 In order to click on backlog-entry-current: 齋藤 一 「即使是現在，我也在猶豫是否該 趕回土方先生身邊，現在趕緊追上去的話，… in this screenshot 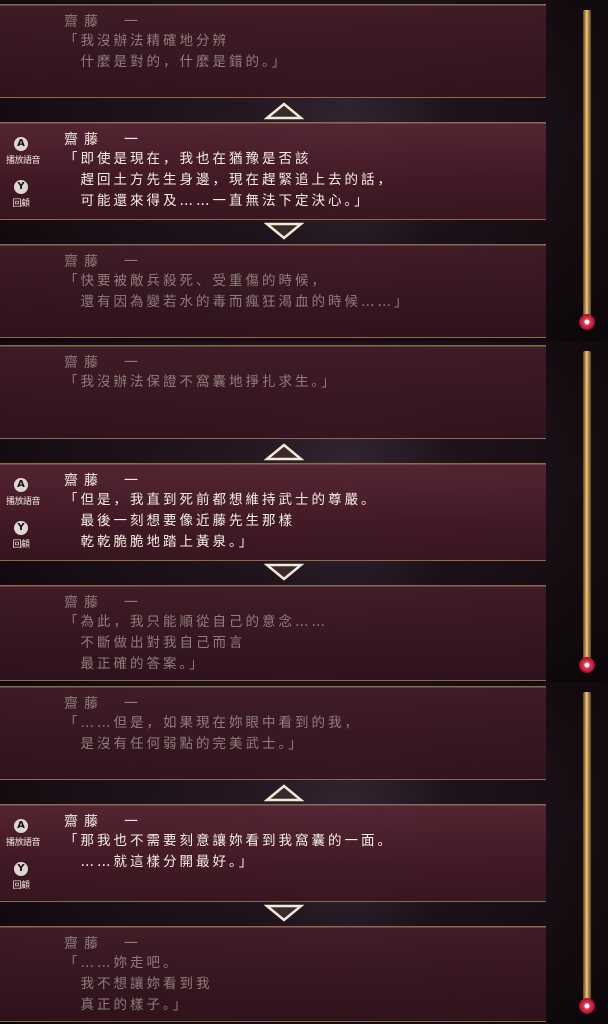, I will do `click(273, 171)`.